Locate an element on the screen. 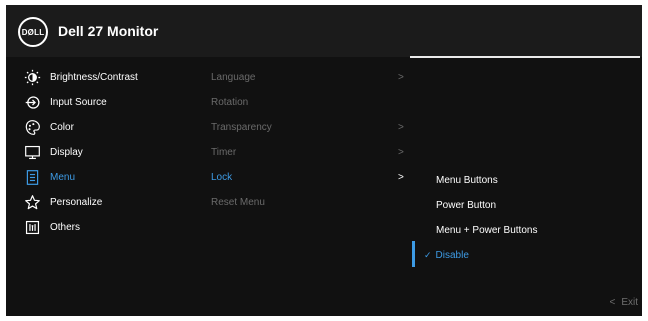 The width and height of the screenshot is (648, 321). menu-icon is located at coordinates (32, 178).